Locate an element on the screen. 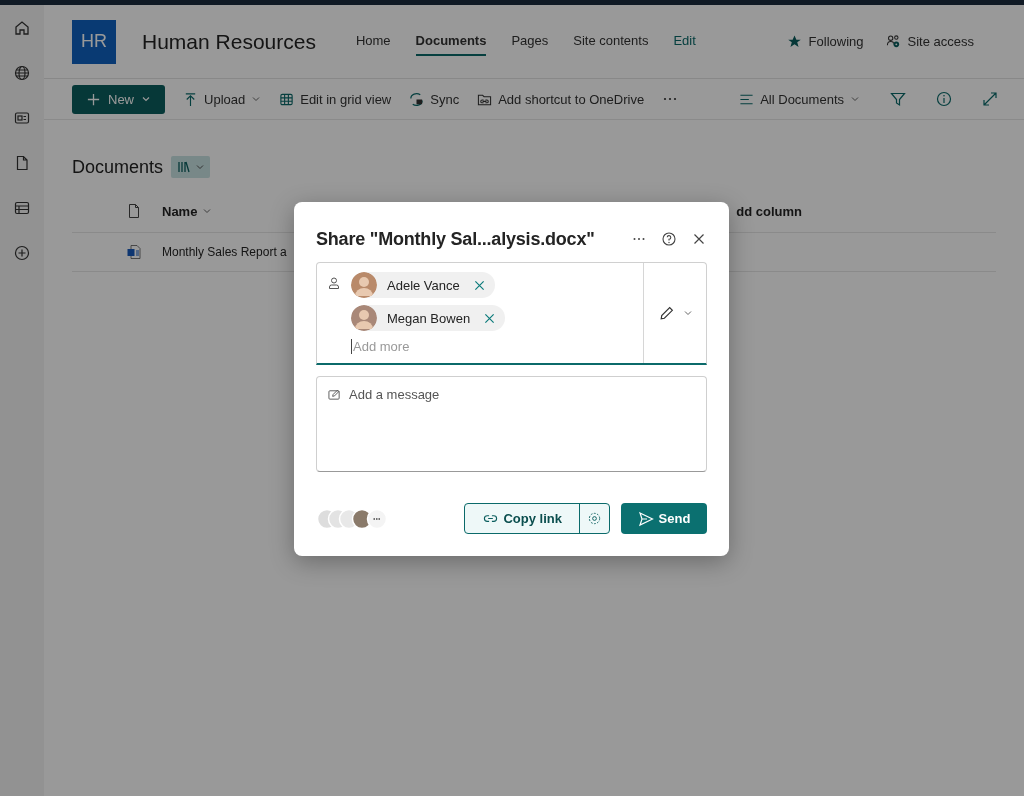 This screenshot has height=796, width=1024. following-button: Following is located at coordinates (825, 41).